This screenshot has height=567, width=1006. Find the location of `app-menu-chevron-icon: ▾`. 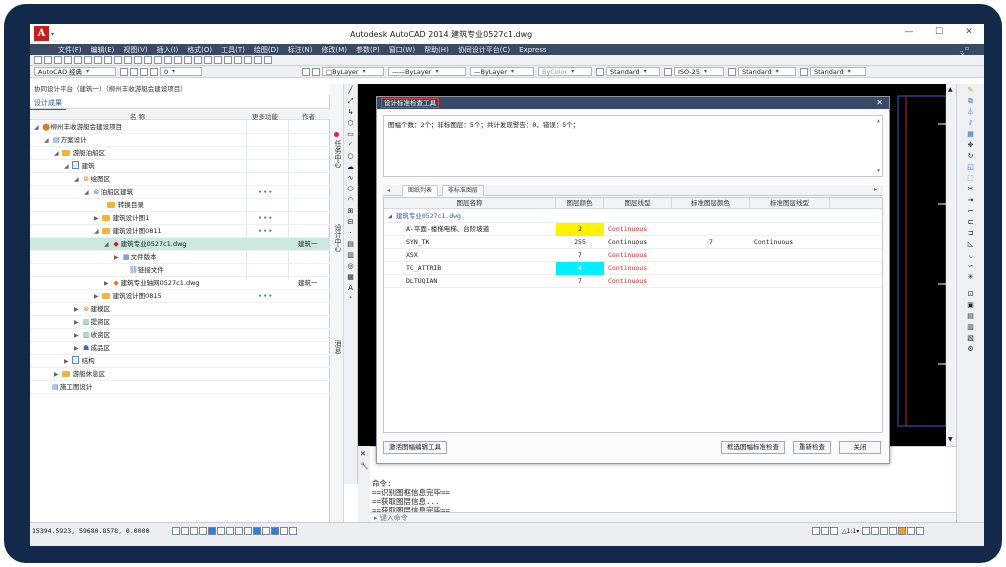

app-menu-chevron-icon: ▾ is located at coordinates (52, 34).